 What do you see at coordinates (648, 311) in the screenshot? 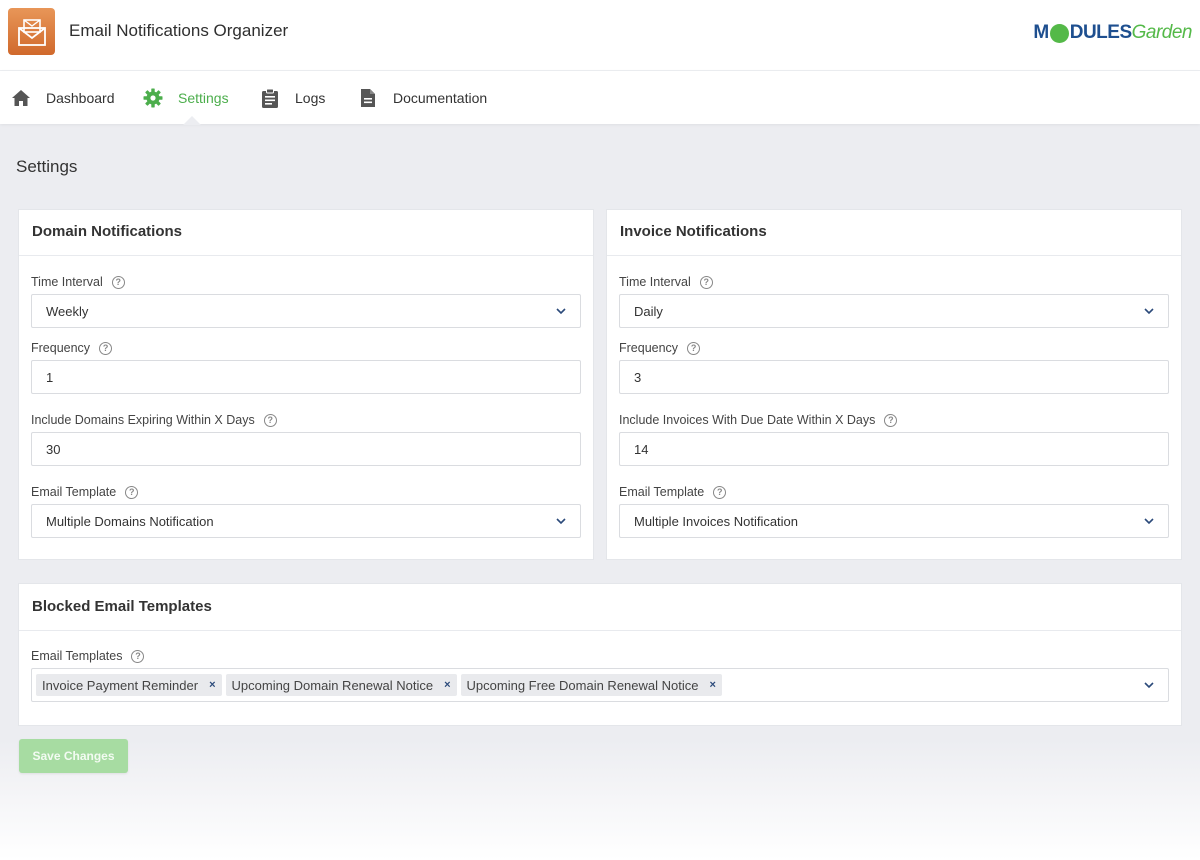
I see `invoice-time-interval-value: Daily` at bounding box center [648, 311].